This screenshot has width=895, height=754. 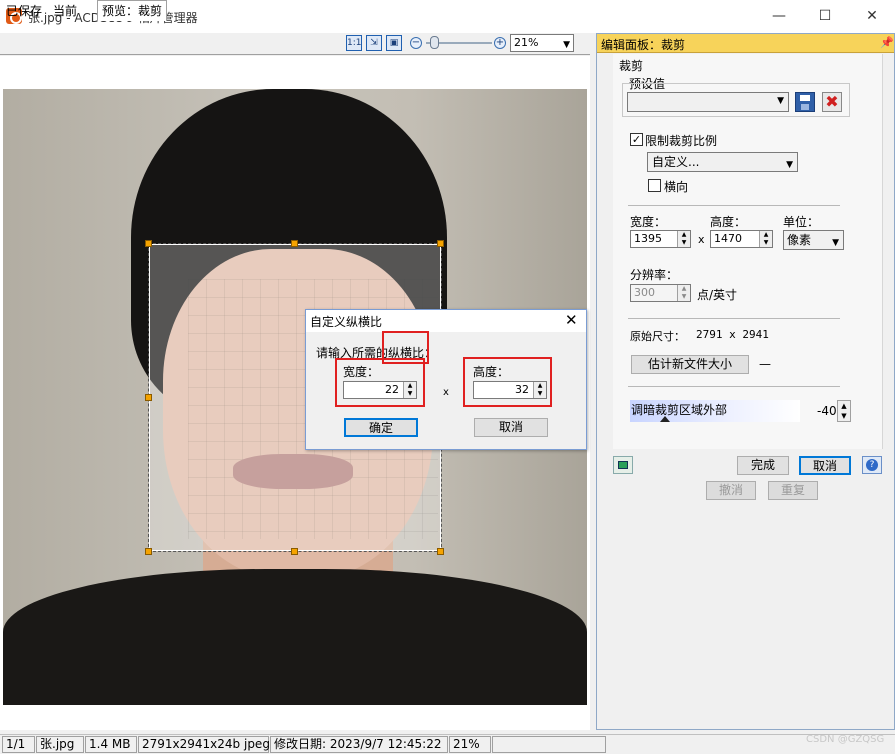 What do you see at coordinates (571, 320) in the screenshot?
I see `dialog-close-icon: ✕` at bounding box center [571, 320].